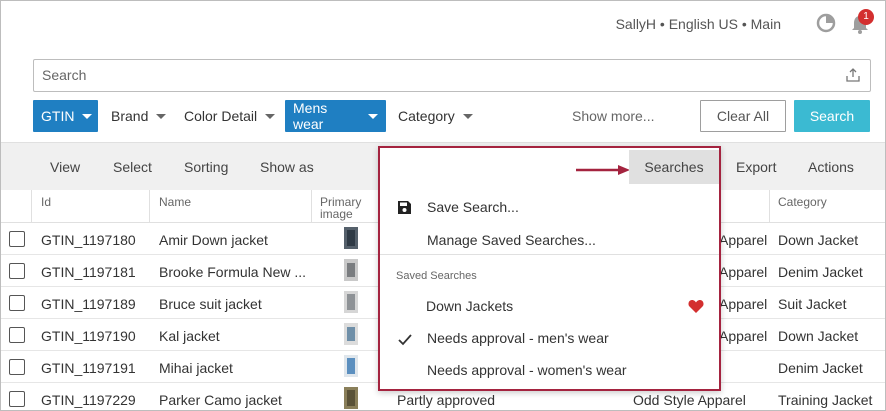 This screenshot has height=411, width=886. What do you see at coordinates (549, 338) in the screenshot?
I see `saved-search-item: Needs approval - men's wear` at bounding box center [549, 338].